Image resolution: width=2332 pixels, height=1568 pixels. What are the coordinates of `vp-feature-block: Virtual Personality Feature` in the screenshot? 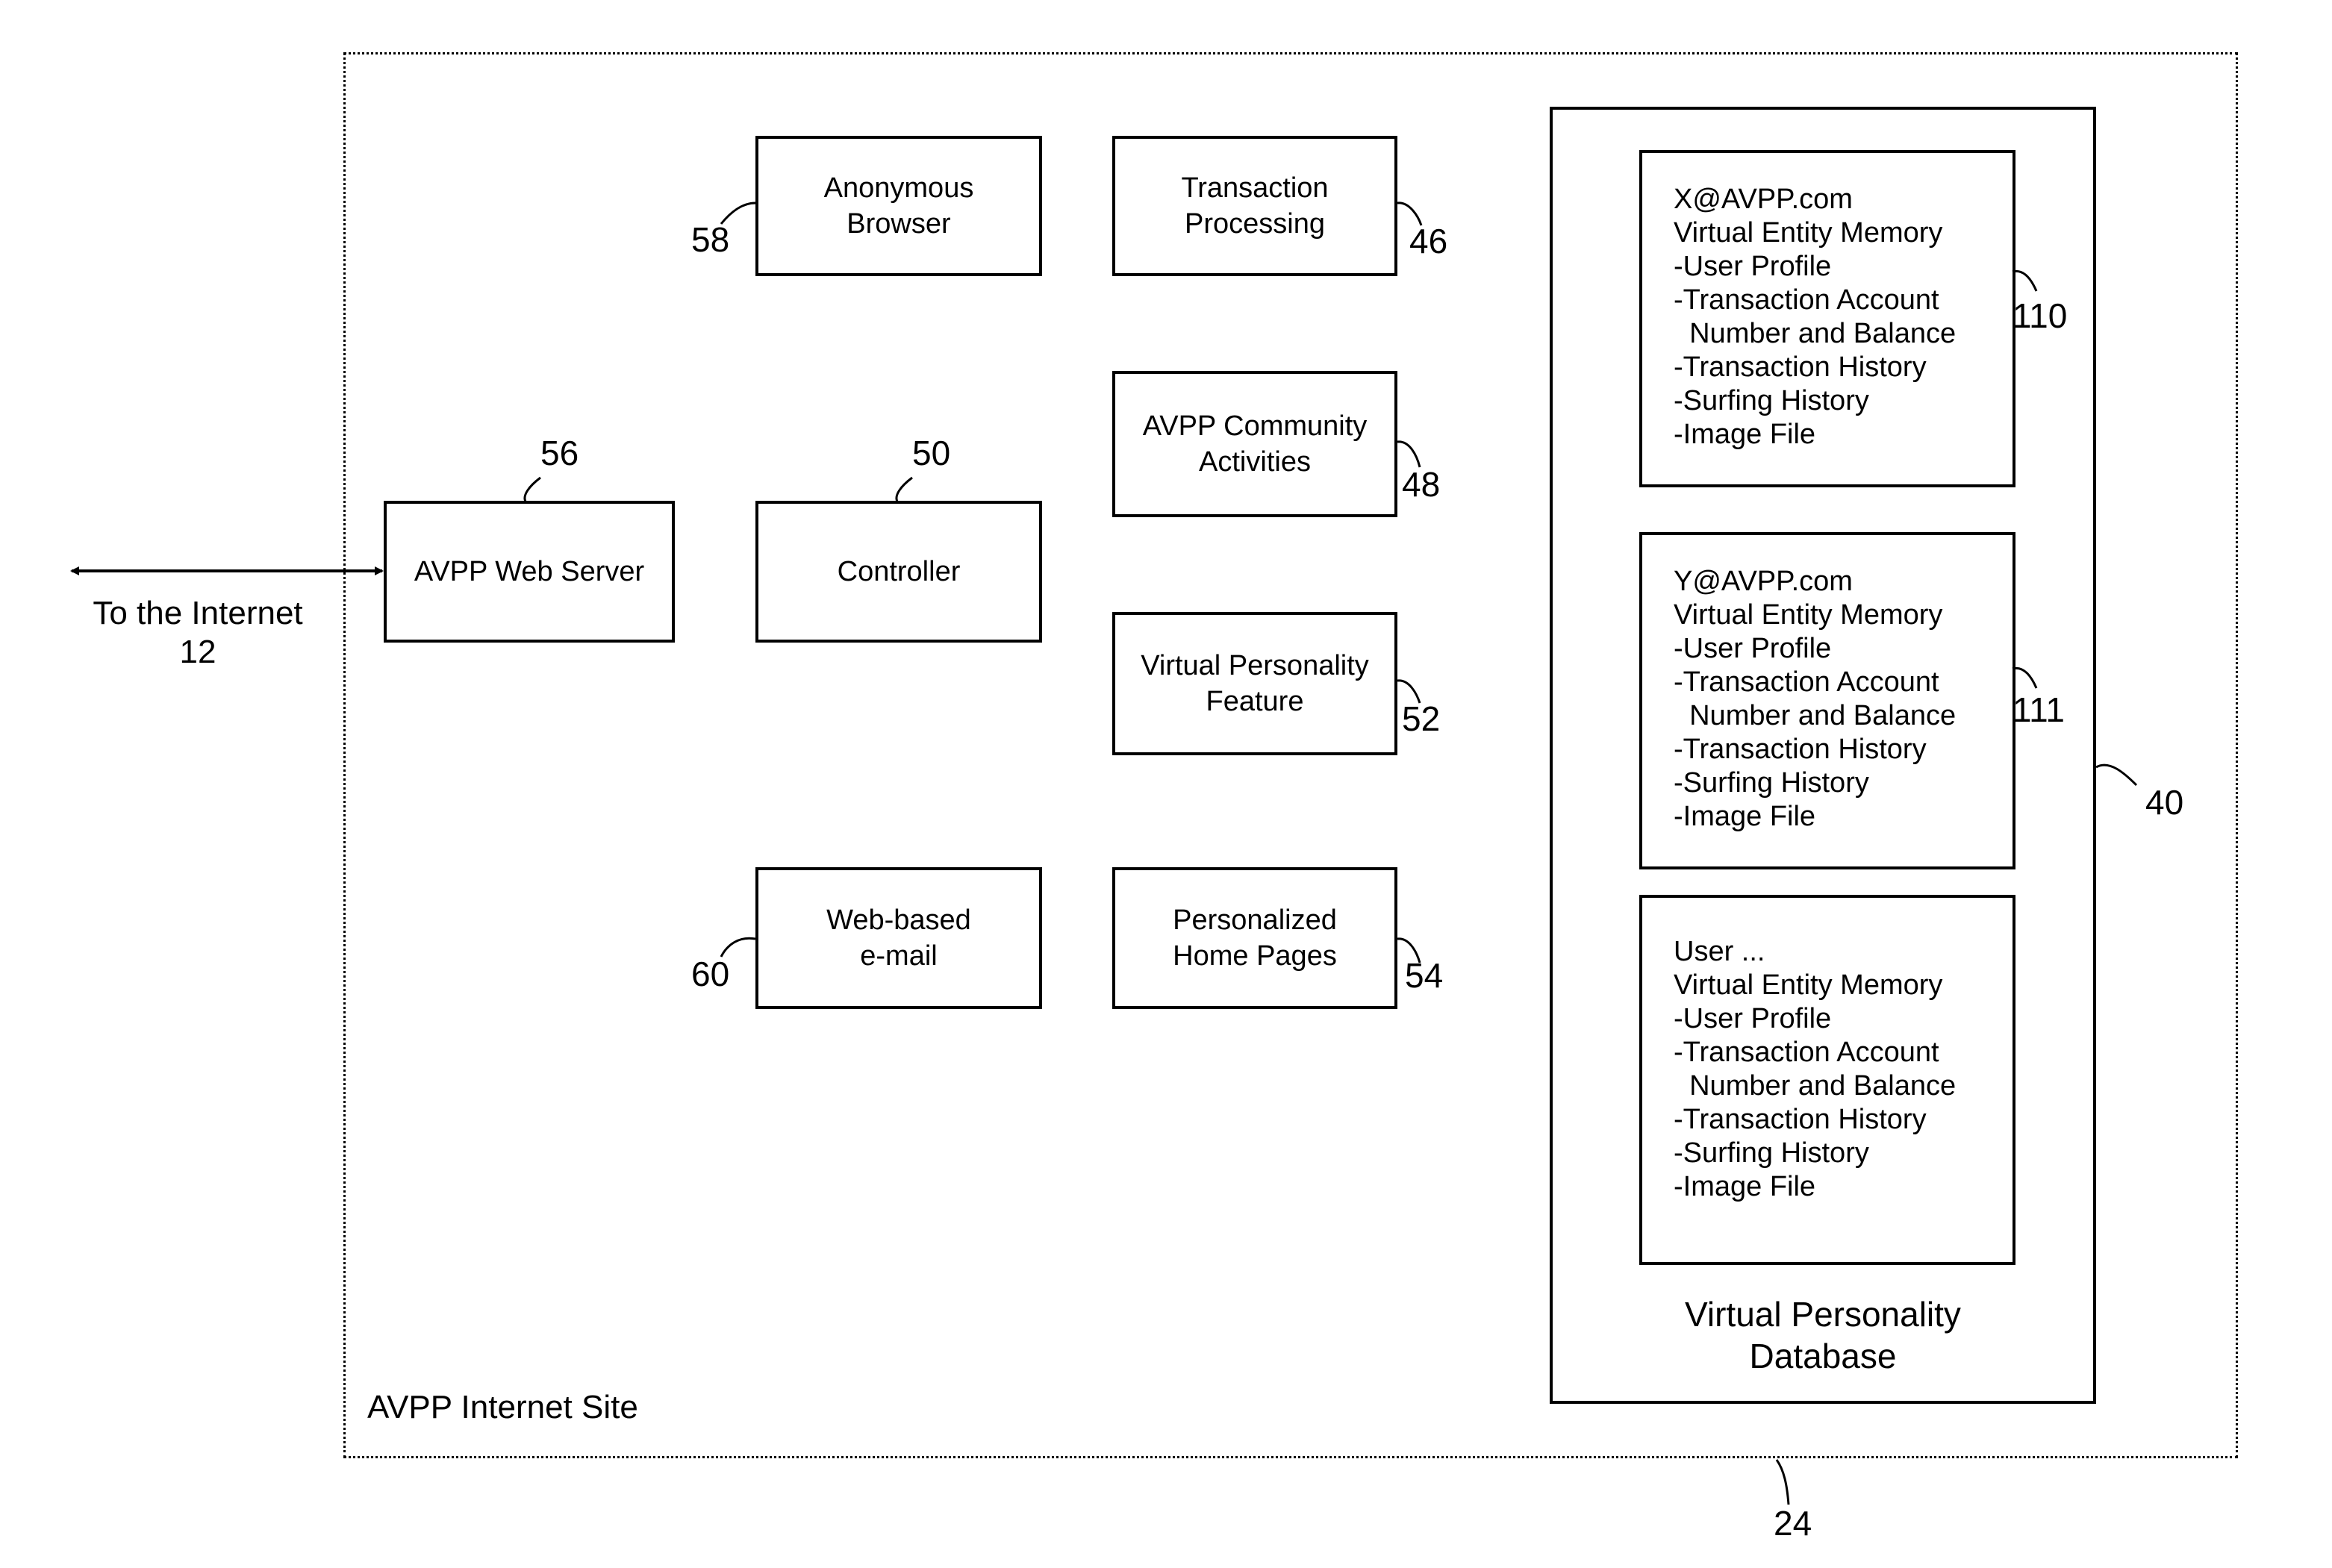 It's located at (1254, 683).